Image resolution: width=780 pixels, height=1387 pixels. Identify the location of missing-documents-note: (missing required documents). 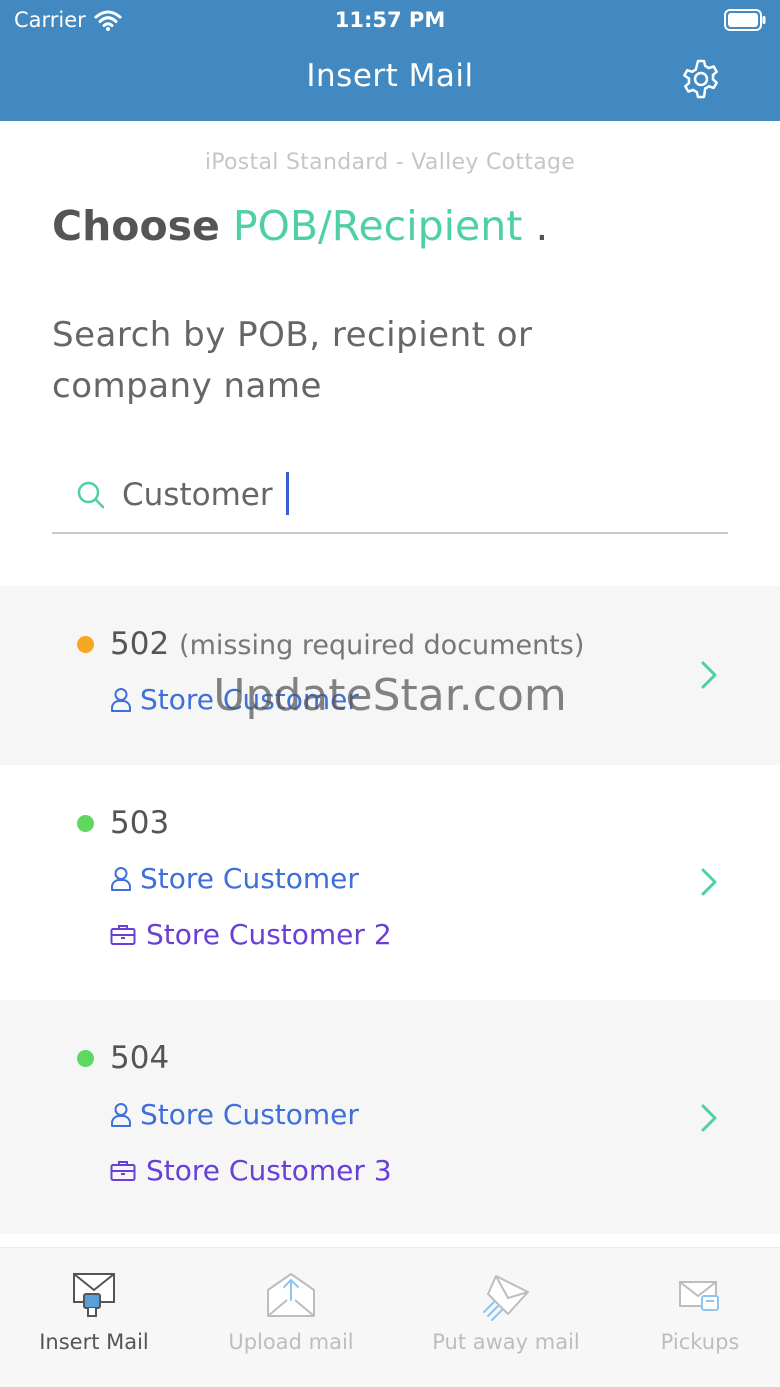
(382, 645).